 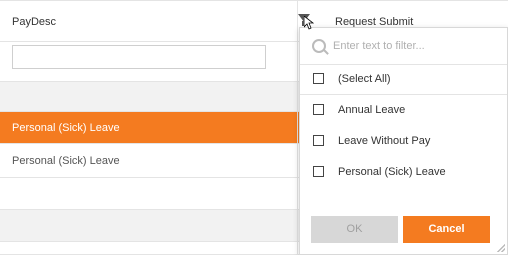 What do you see at coordinates (392, 172) in the screenshot?
I see `filter-item-label: Personal (Sick) Leave` at bounding box center [392, 172].